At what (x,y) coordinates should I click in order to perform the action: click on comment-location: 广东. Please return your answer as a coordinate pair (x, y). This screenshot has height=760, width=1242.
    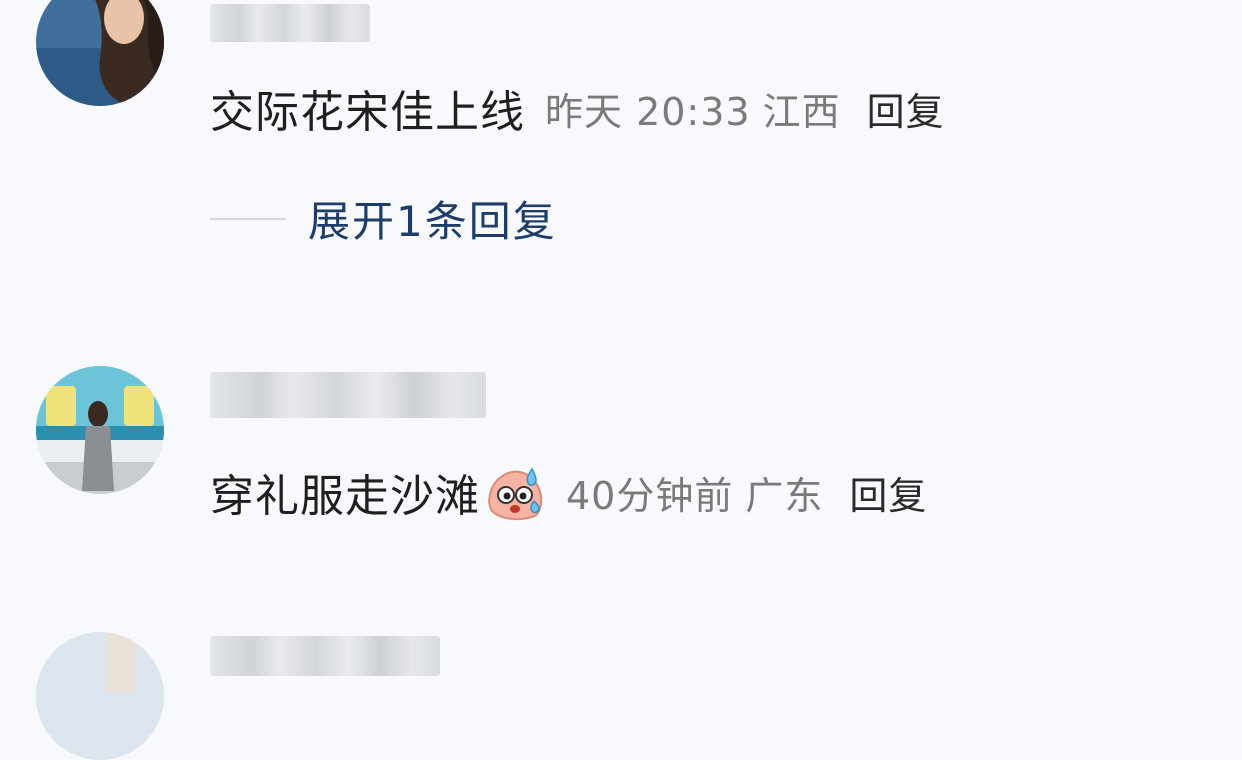
    Looking at the image, I should click on (784, 495).